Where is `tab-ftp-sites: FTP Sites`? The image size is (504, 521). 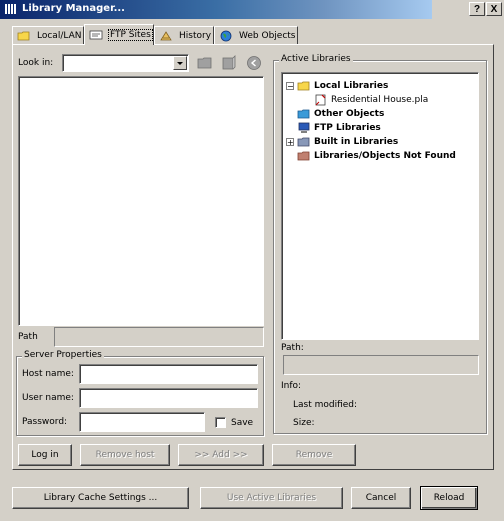
tab-ftp-sites: FTP Sites is located at coordinates (119, 34).